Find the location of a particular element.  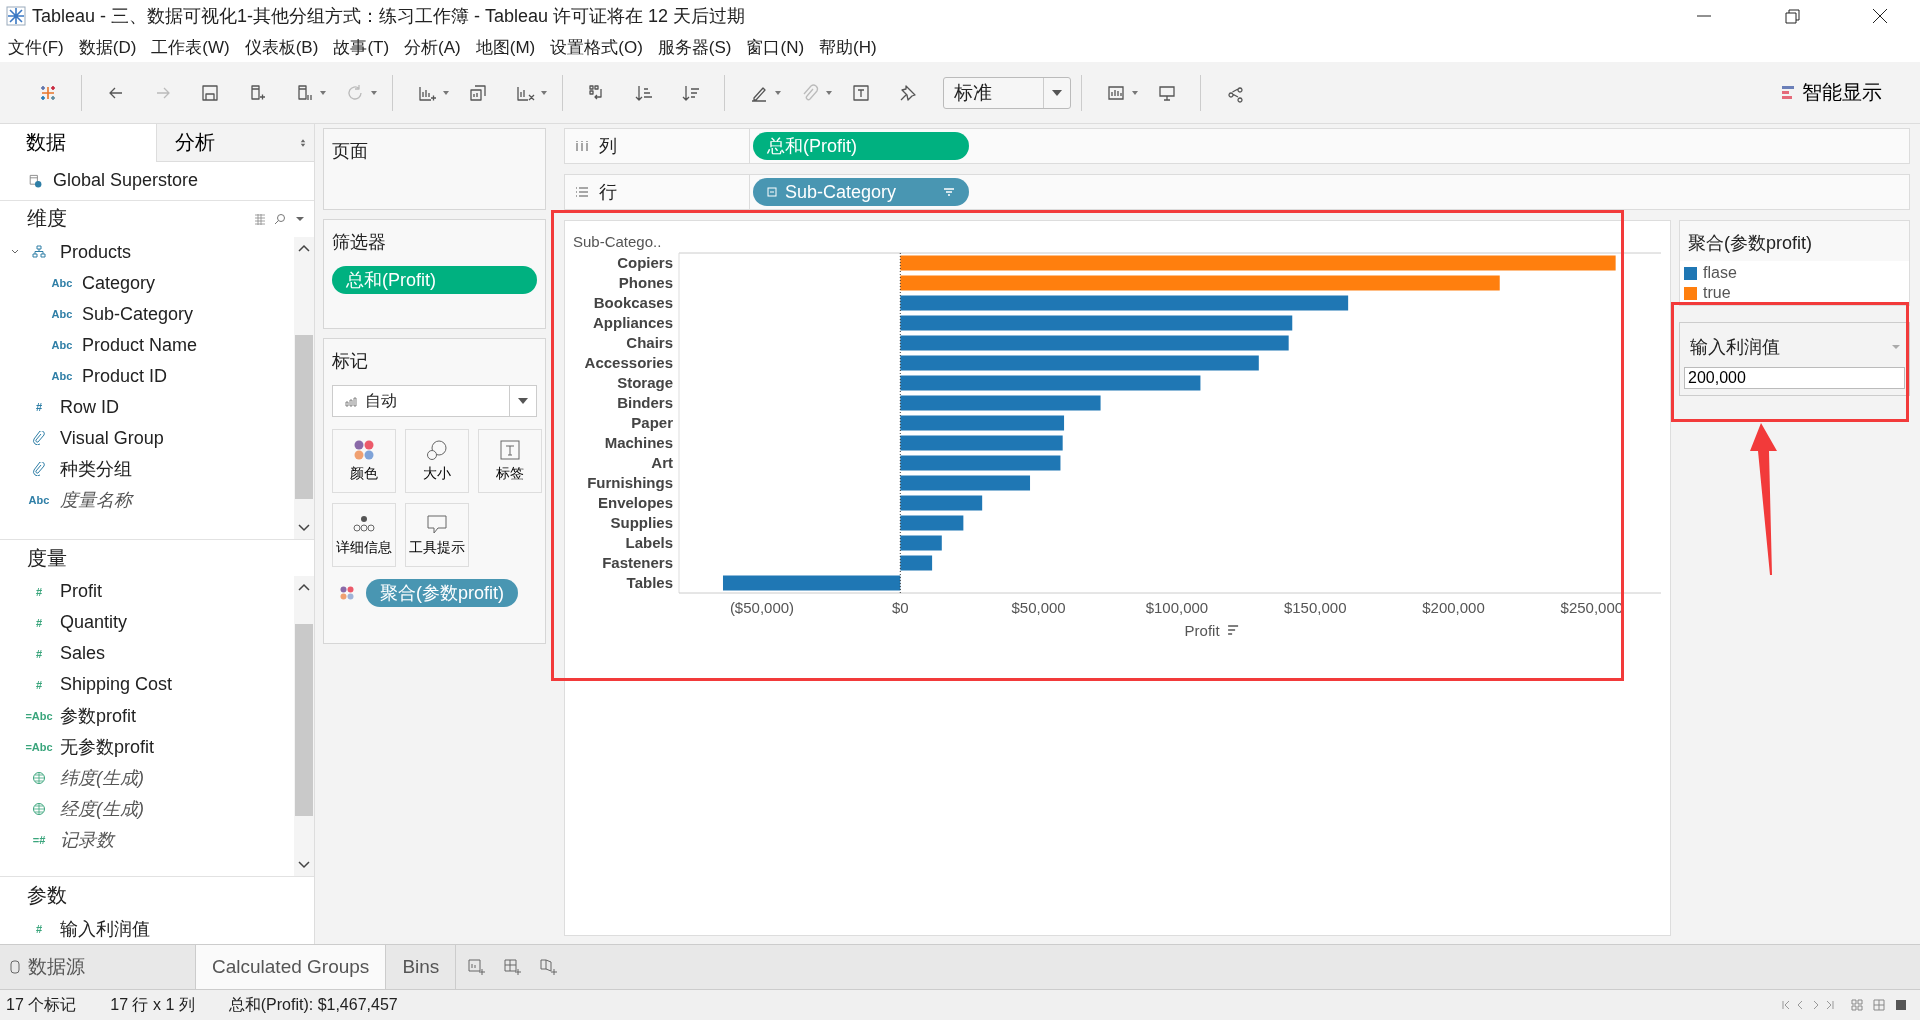

mark-type-dropdown: 自动 is located at coordinates (434, 401).